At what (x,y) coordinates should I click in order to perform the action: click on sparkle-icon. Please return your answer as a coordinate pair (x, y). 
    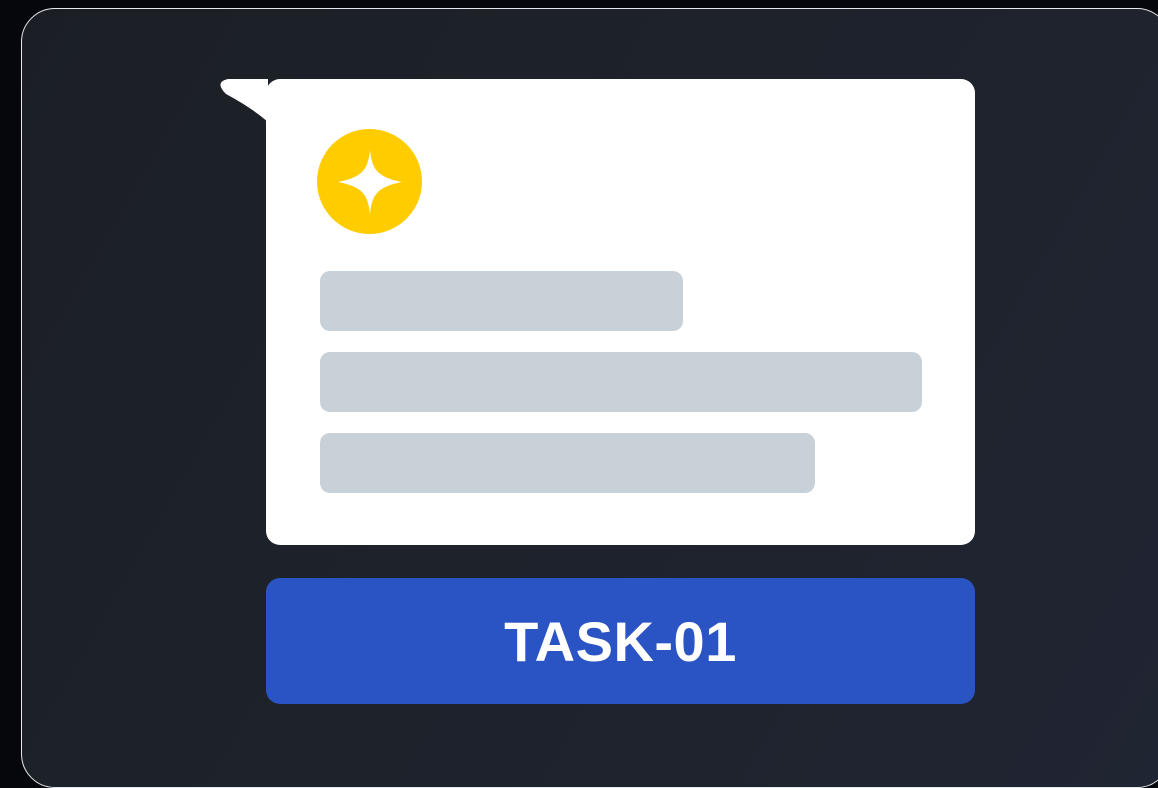
    Looking at the image, I should click on (369, 181).